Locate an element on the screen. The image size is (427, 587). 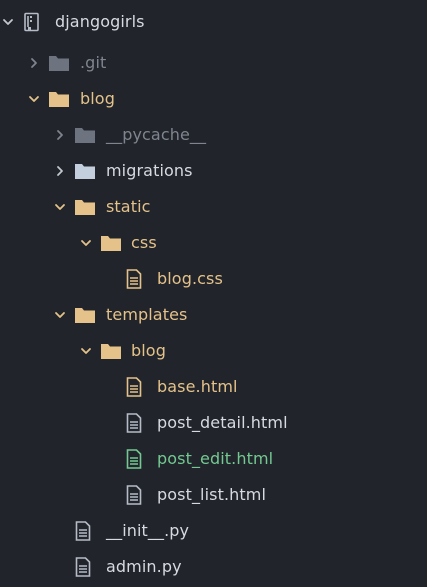
tree-item-blog-css-file: blog.css is located at coordinates (213, 279).